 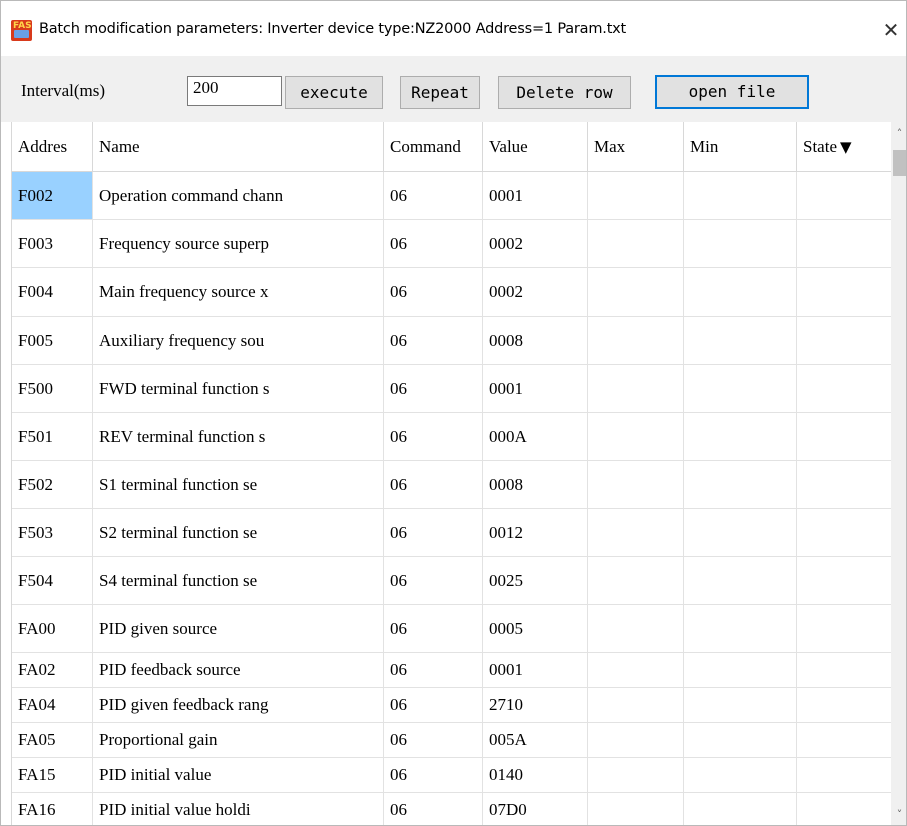 I want to click on name-cell: Main frequency source x, so click(x=238, y=292).